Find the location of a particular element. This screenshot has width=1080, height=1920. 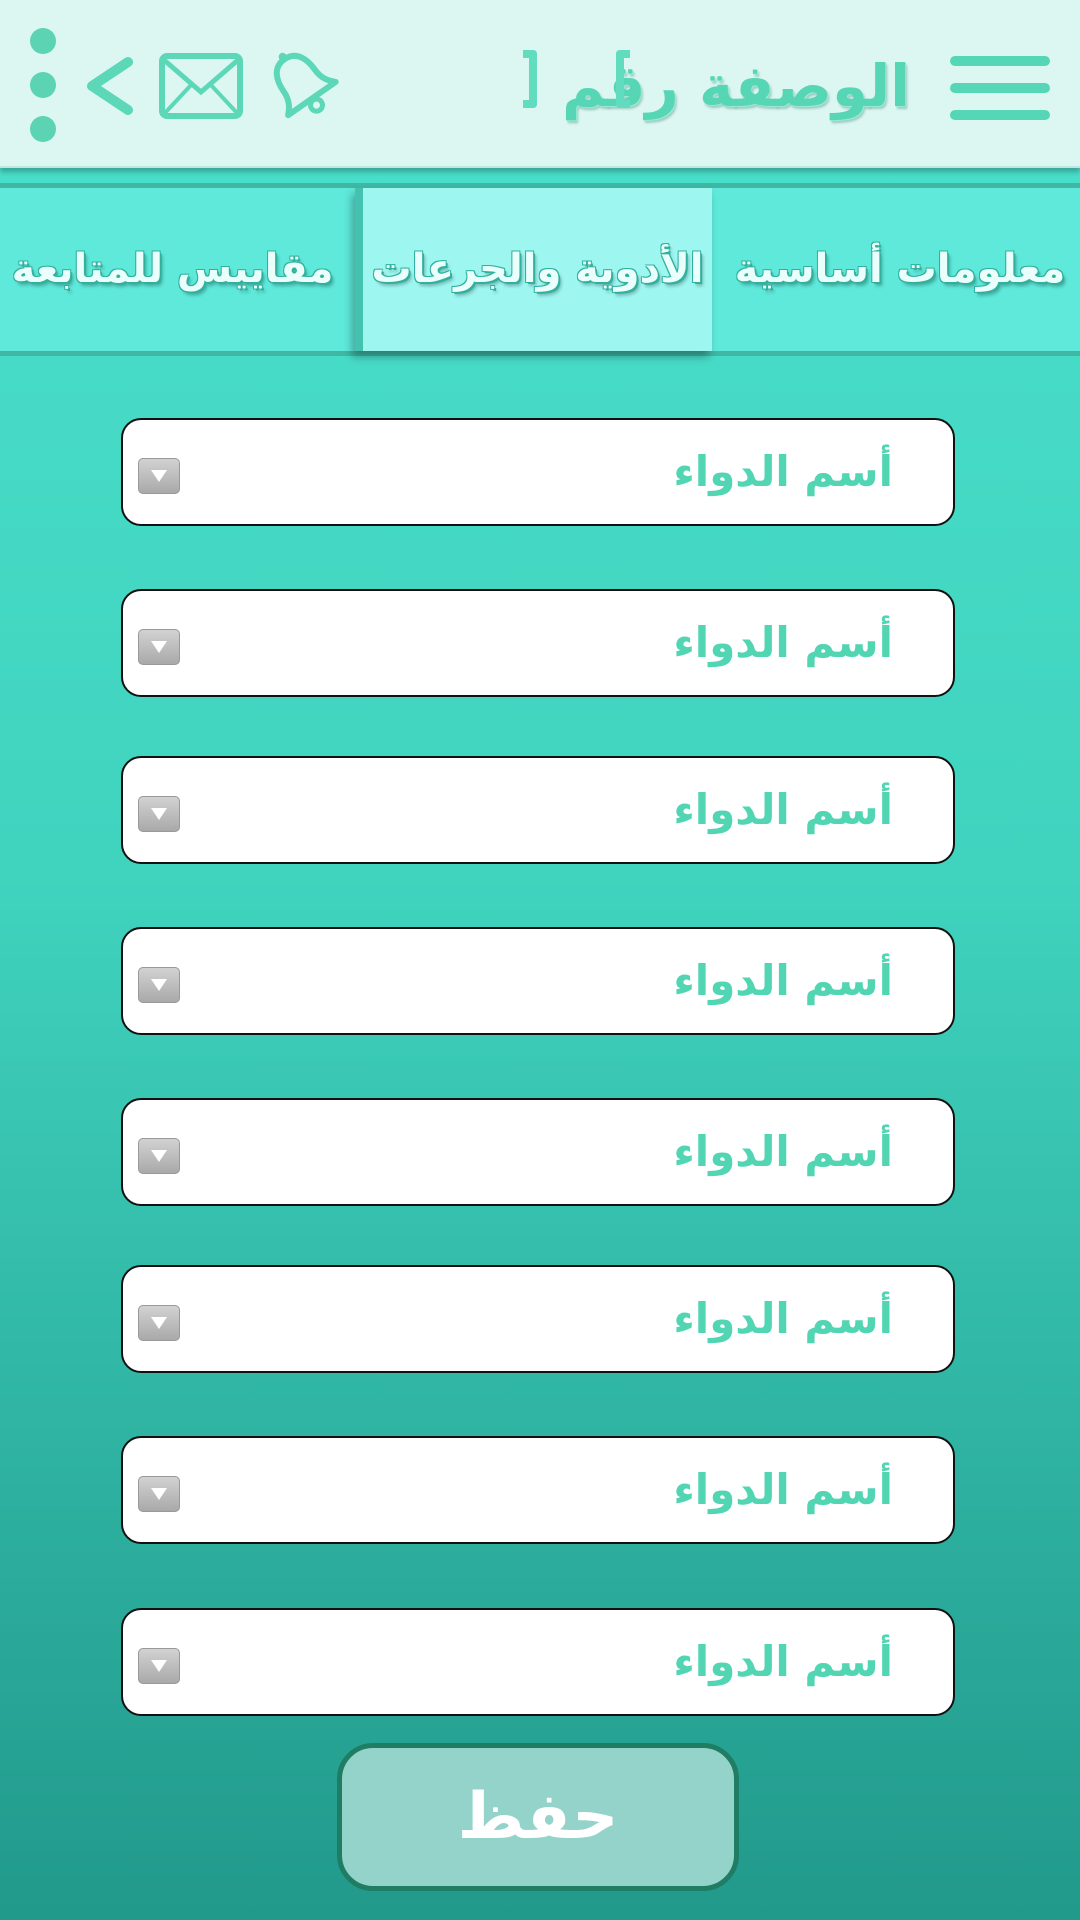

prescription-number is located at coordinates (577, 80).